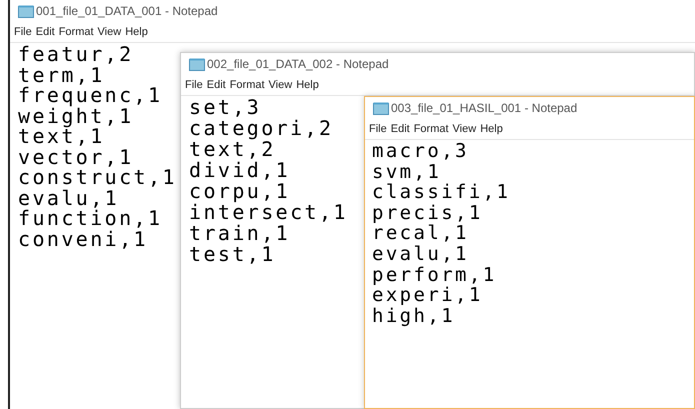 The width and height of the screenshot is (695, 409). I want to click on text-line: svm,1, so click(407, 172).